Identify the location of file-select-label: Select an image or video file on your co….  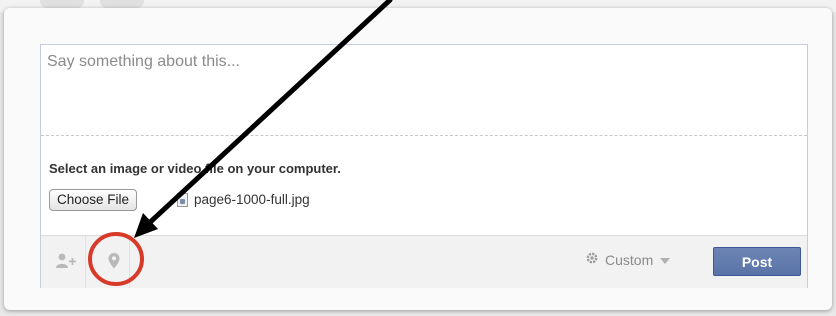
(195, 168).